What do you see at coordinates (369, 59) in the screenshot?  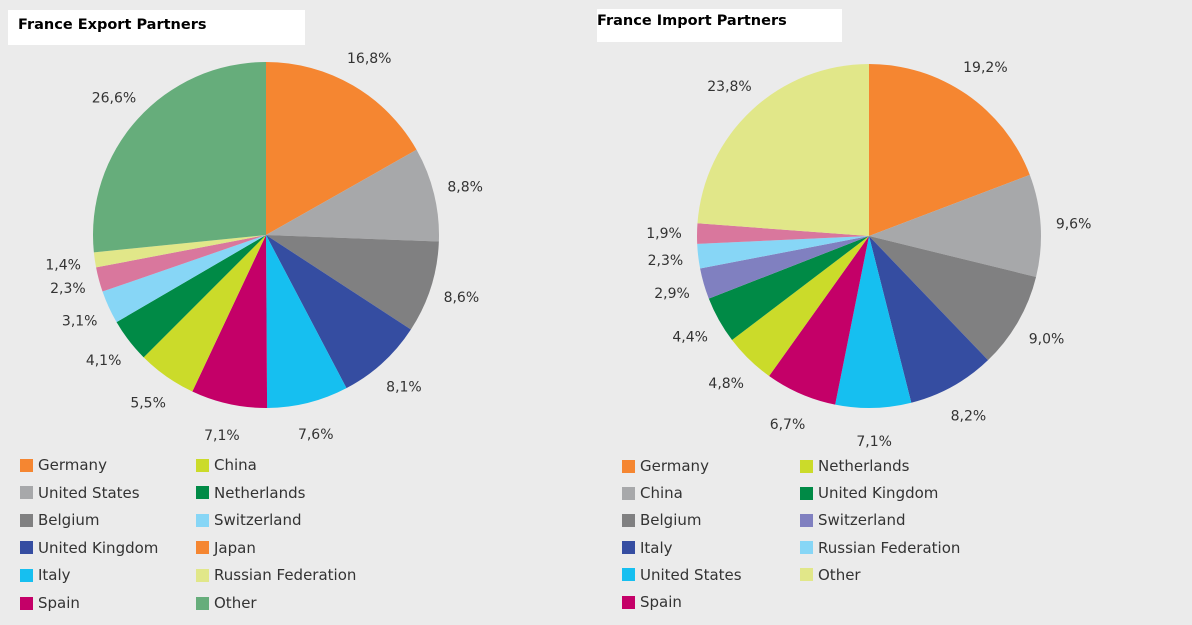 I see `export-slice-label: 16,8%` at bounding box center [369, 59].